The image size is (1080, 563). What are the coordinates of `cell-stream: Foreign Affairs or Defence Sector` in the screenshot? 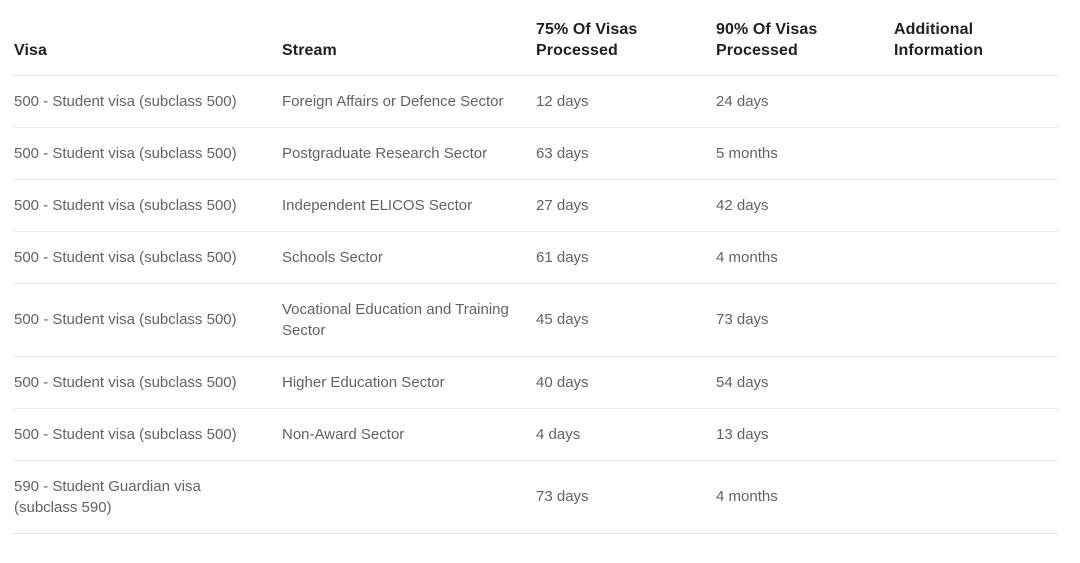 It's located at (405, 101).